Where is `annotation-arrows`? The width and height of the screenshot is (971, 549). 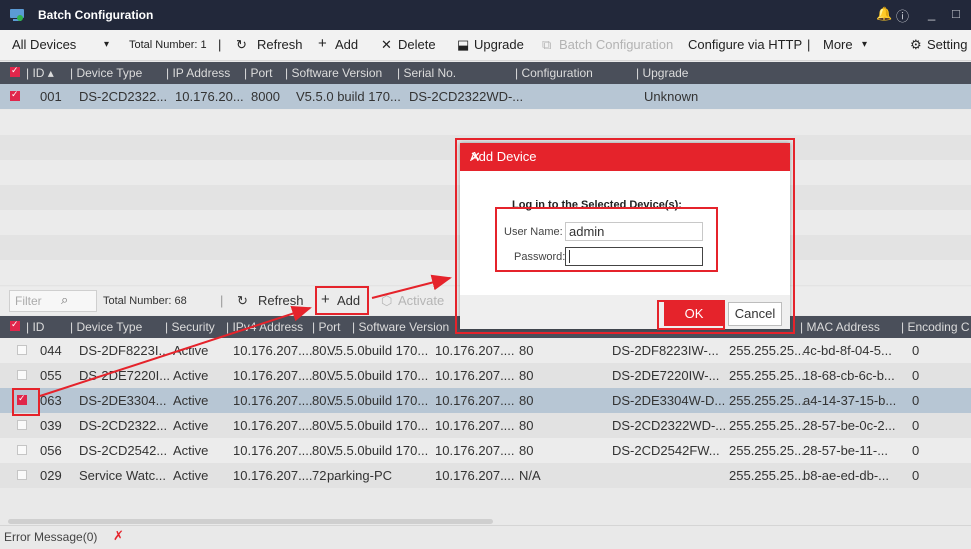 annotation-arrows is located at coordinates (245, 335).